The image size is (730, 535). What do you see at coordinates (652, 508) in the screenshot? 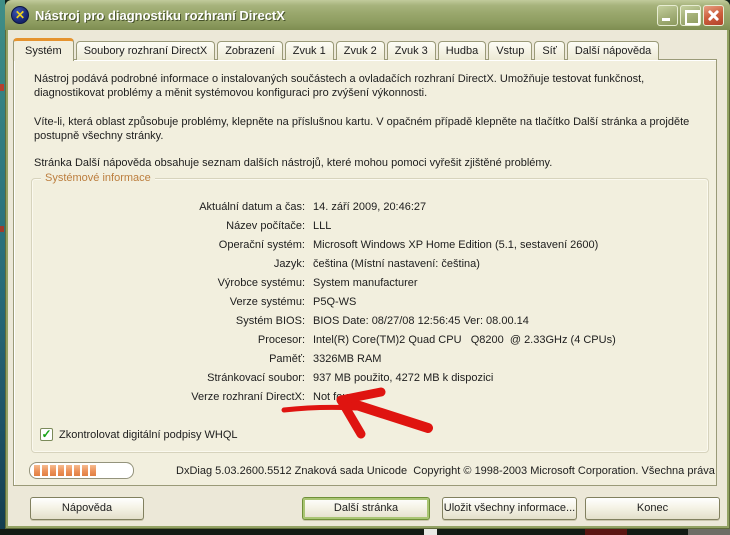
I see `exit-button: Konec` at bounding box center [652, 508].